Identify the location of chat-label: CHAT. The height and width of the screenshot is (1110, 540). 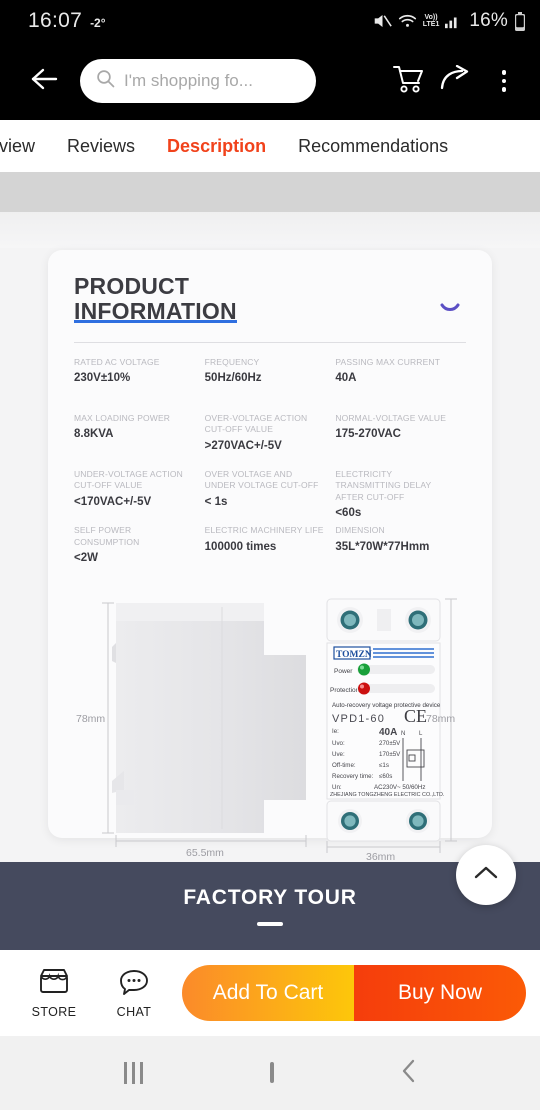
(134, 1011).